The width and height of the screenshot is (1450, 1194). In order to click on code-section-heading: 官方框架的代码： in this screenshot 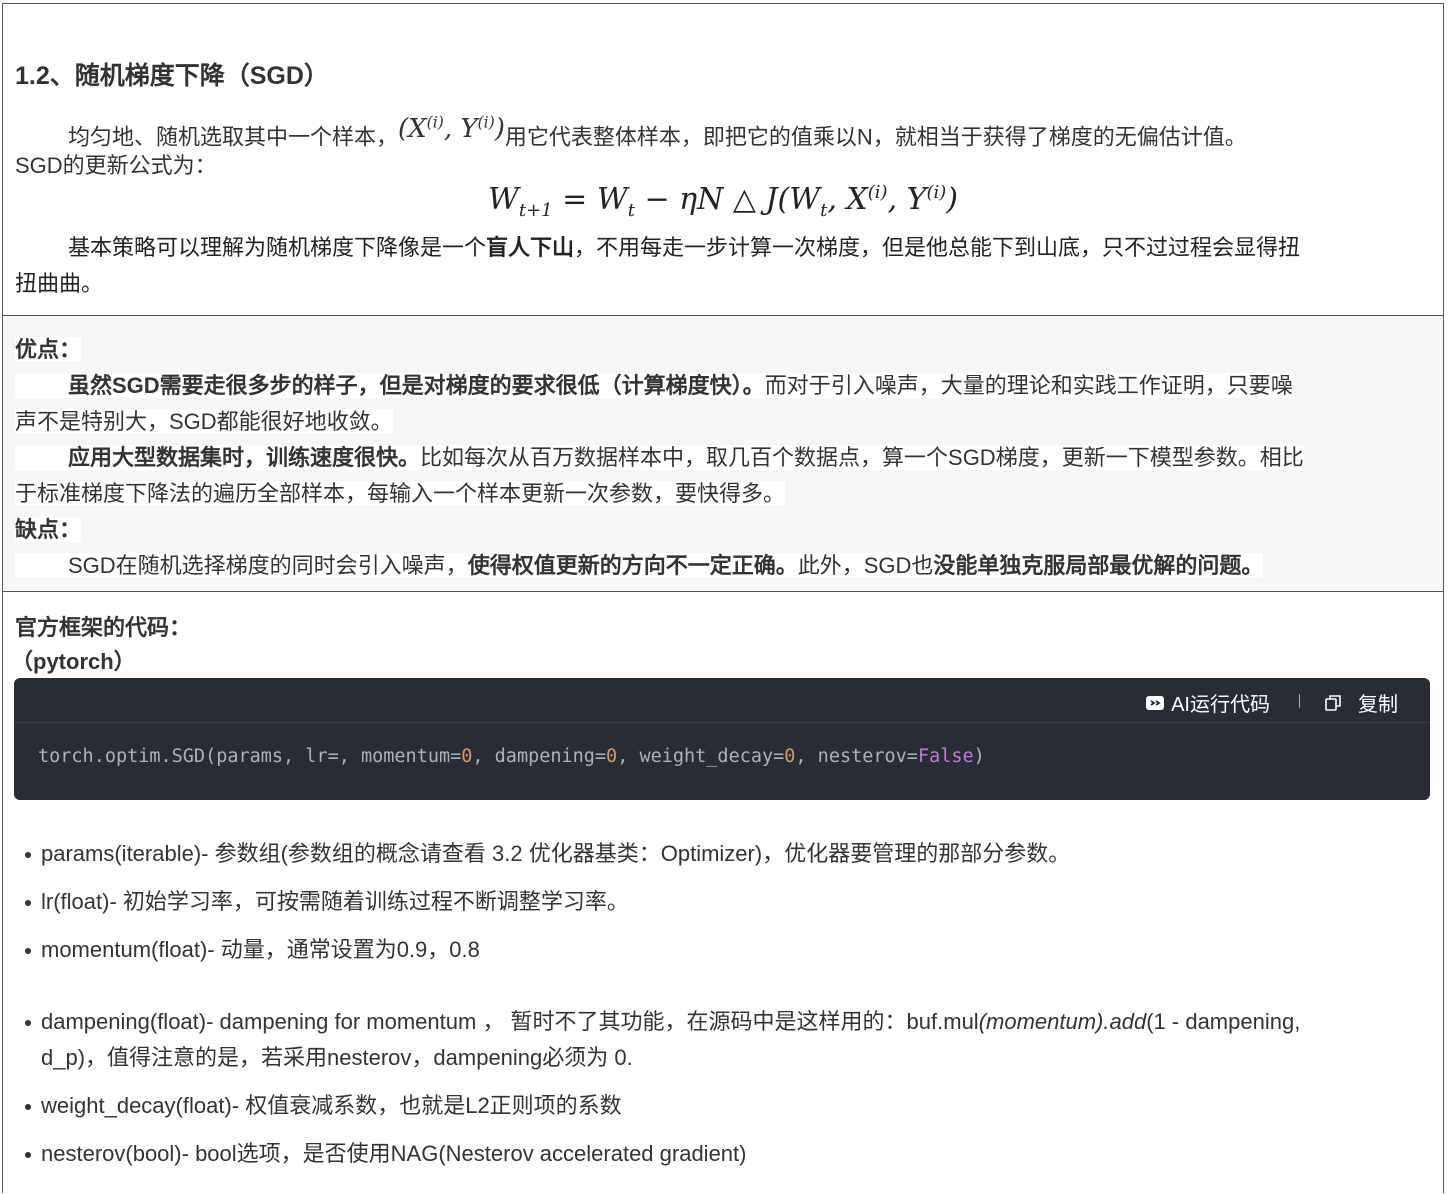, I will do `click(103, 627)`.